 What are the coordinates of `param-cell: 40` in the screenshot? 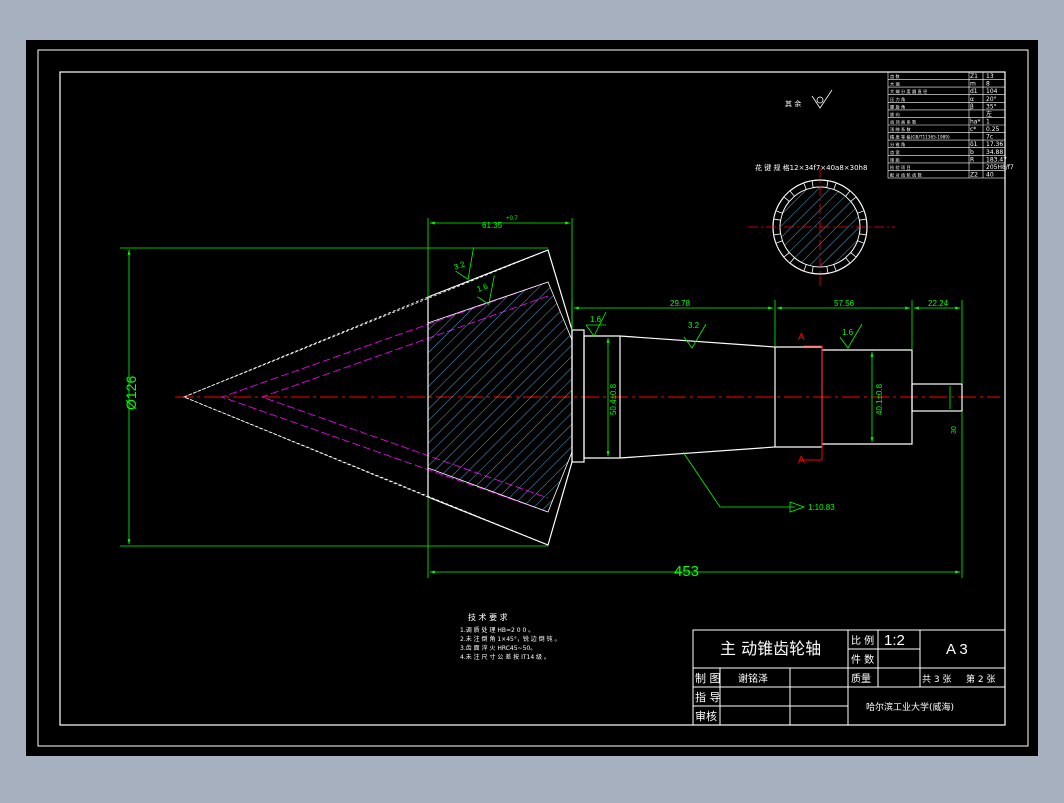 It's located at (990, 175).